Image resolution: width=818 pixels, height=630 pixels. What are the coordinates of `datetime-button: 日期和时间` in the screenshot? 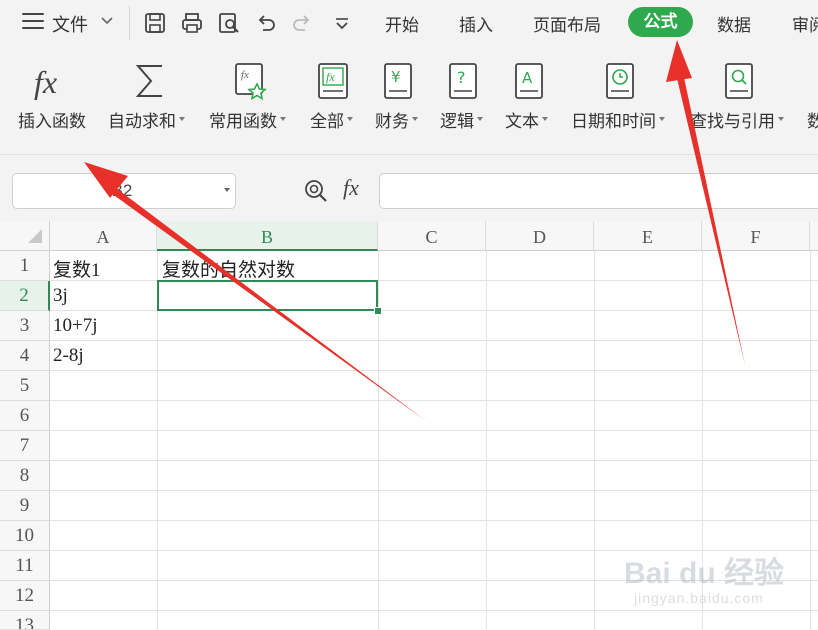 It's located at (618, 119).